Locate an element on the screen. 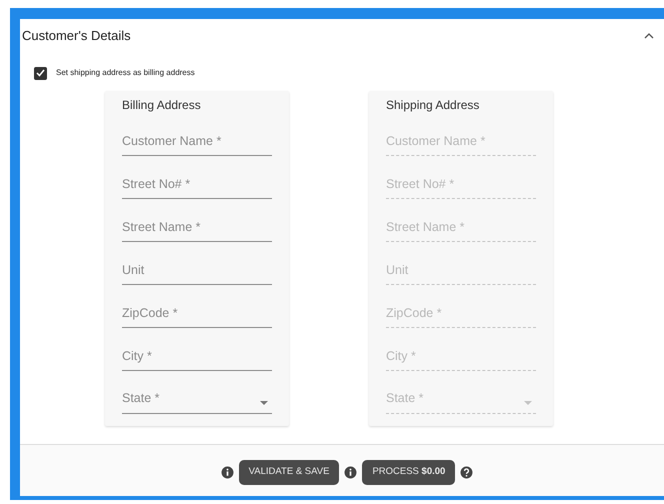 Image resolution: width=664 pixels, height=504 pixels. panel-title: Customer's Details is located at coordinates (77, 36).